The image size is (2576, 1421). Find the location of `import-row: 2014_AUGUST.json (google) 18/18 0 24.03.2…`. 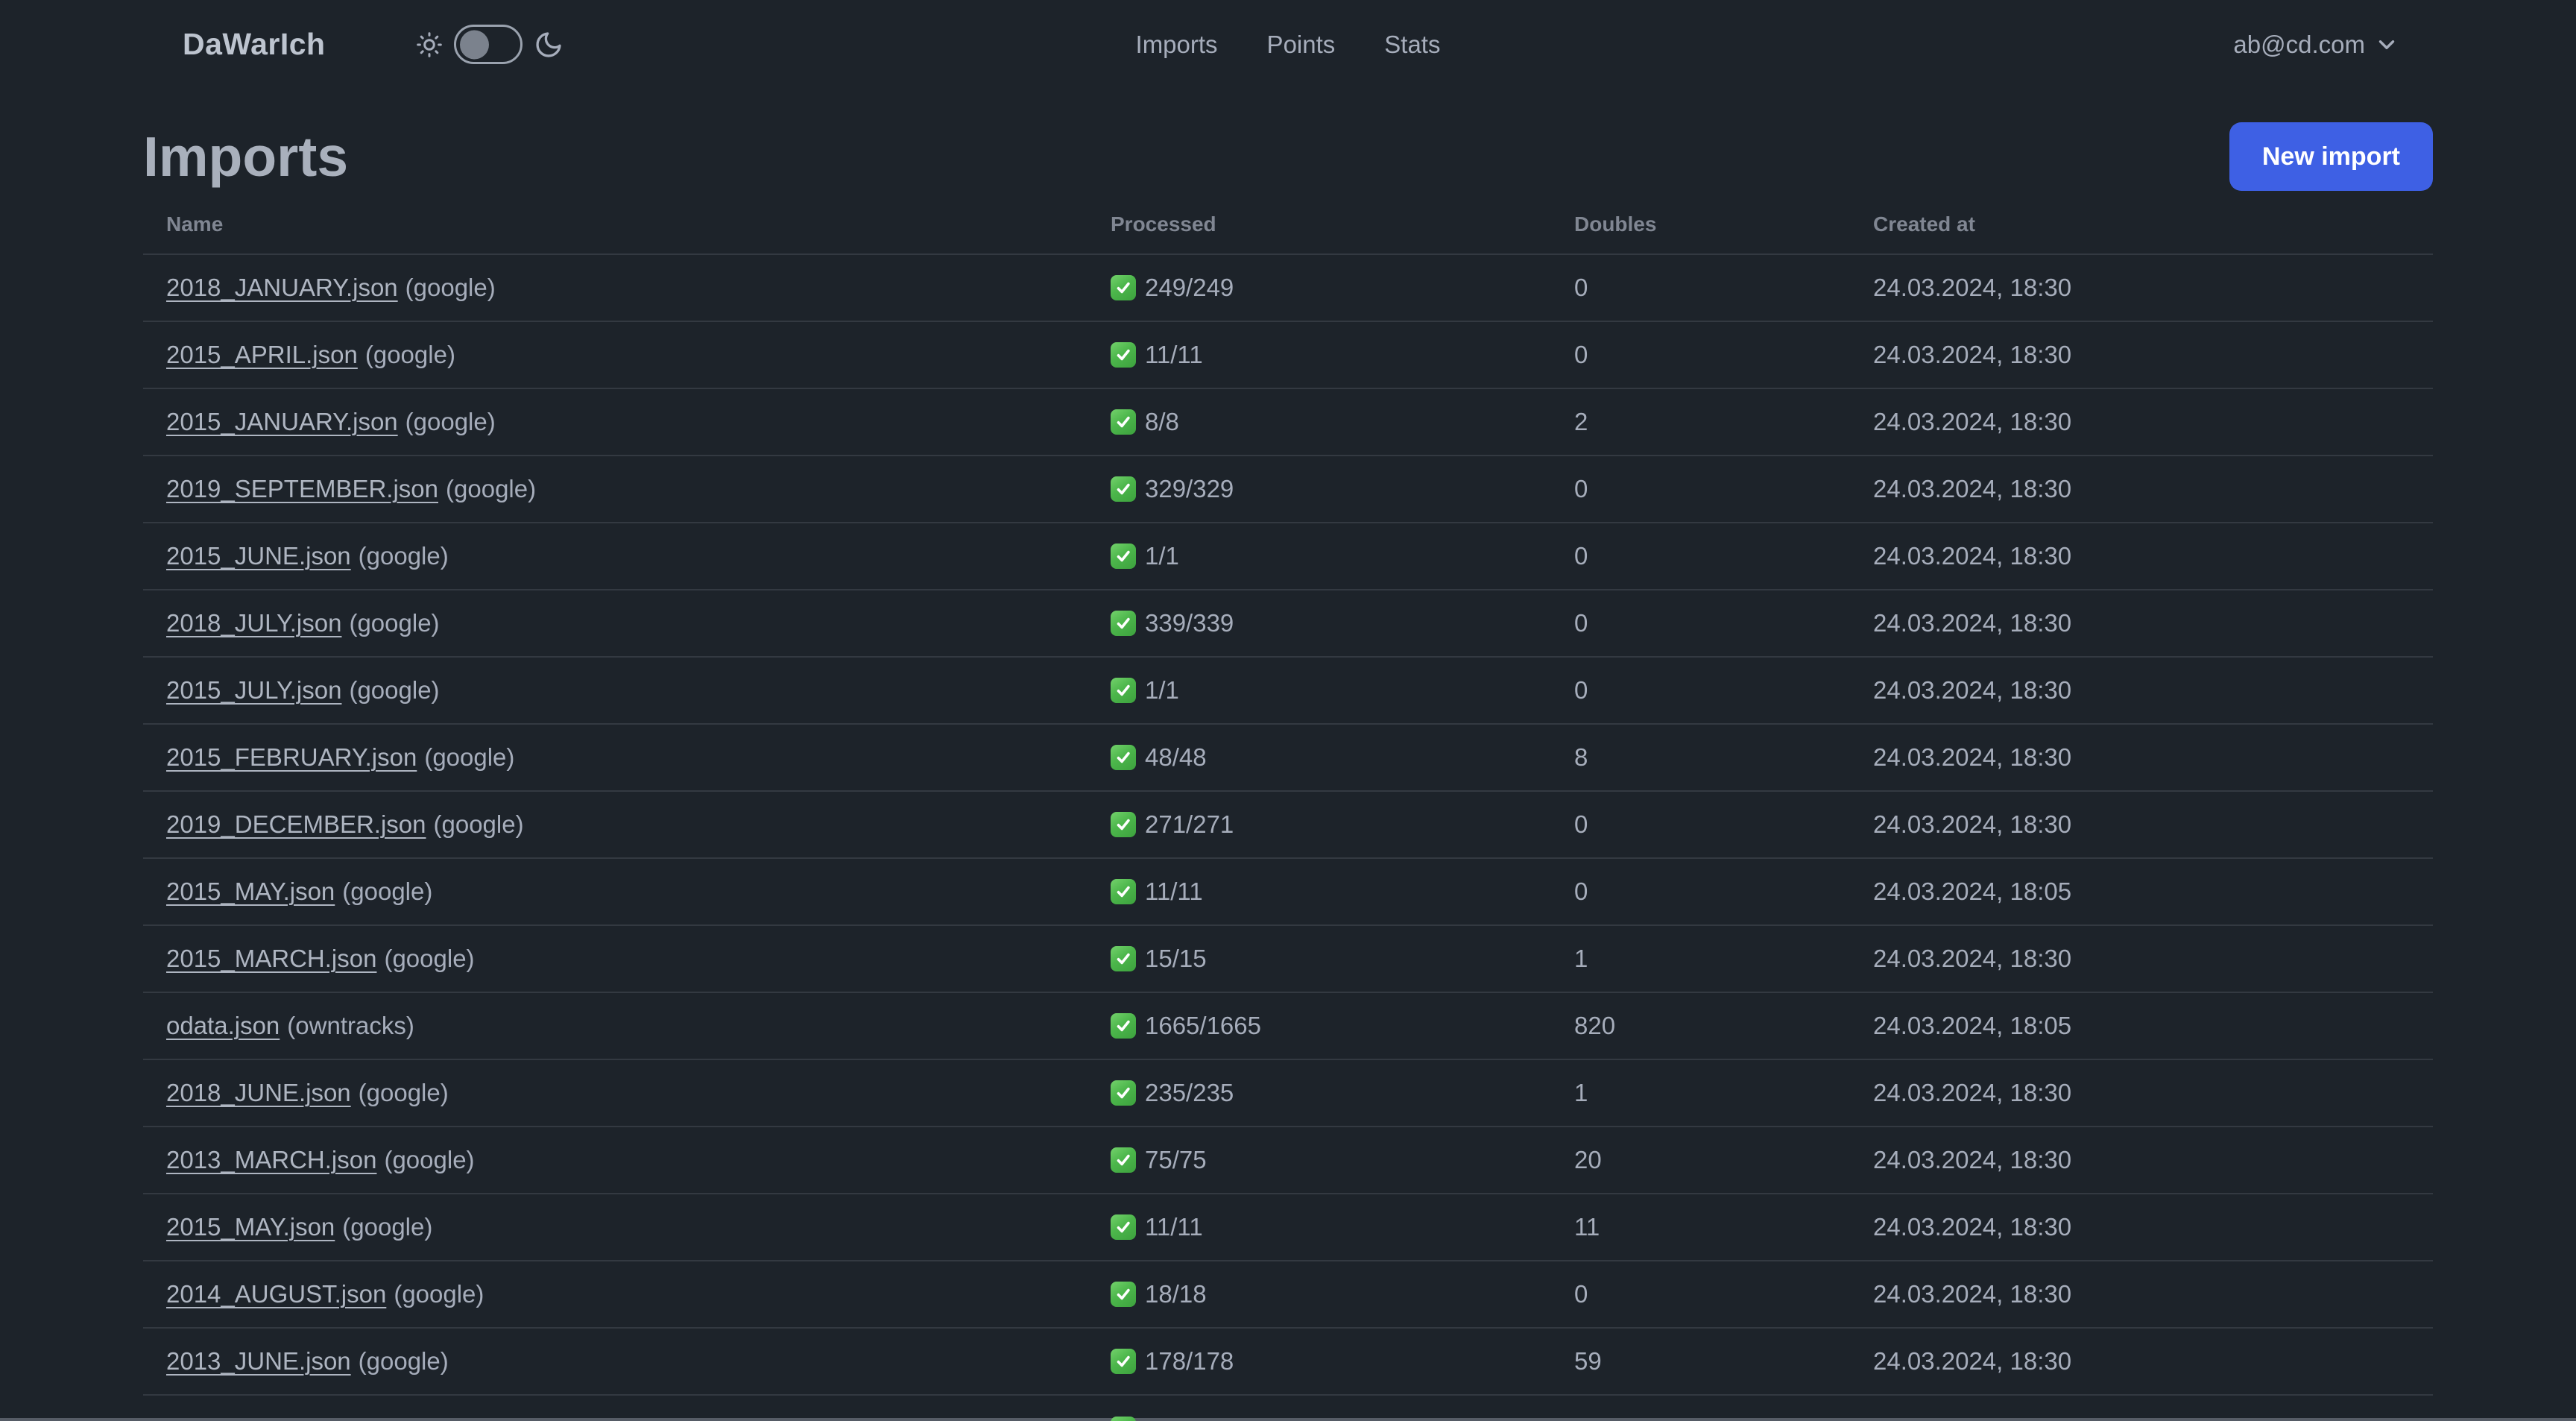

import-row: 2014_AUGUST.json (google) 18/18 0 24.03.2… is located at coordinates (1288, 1294).